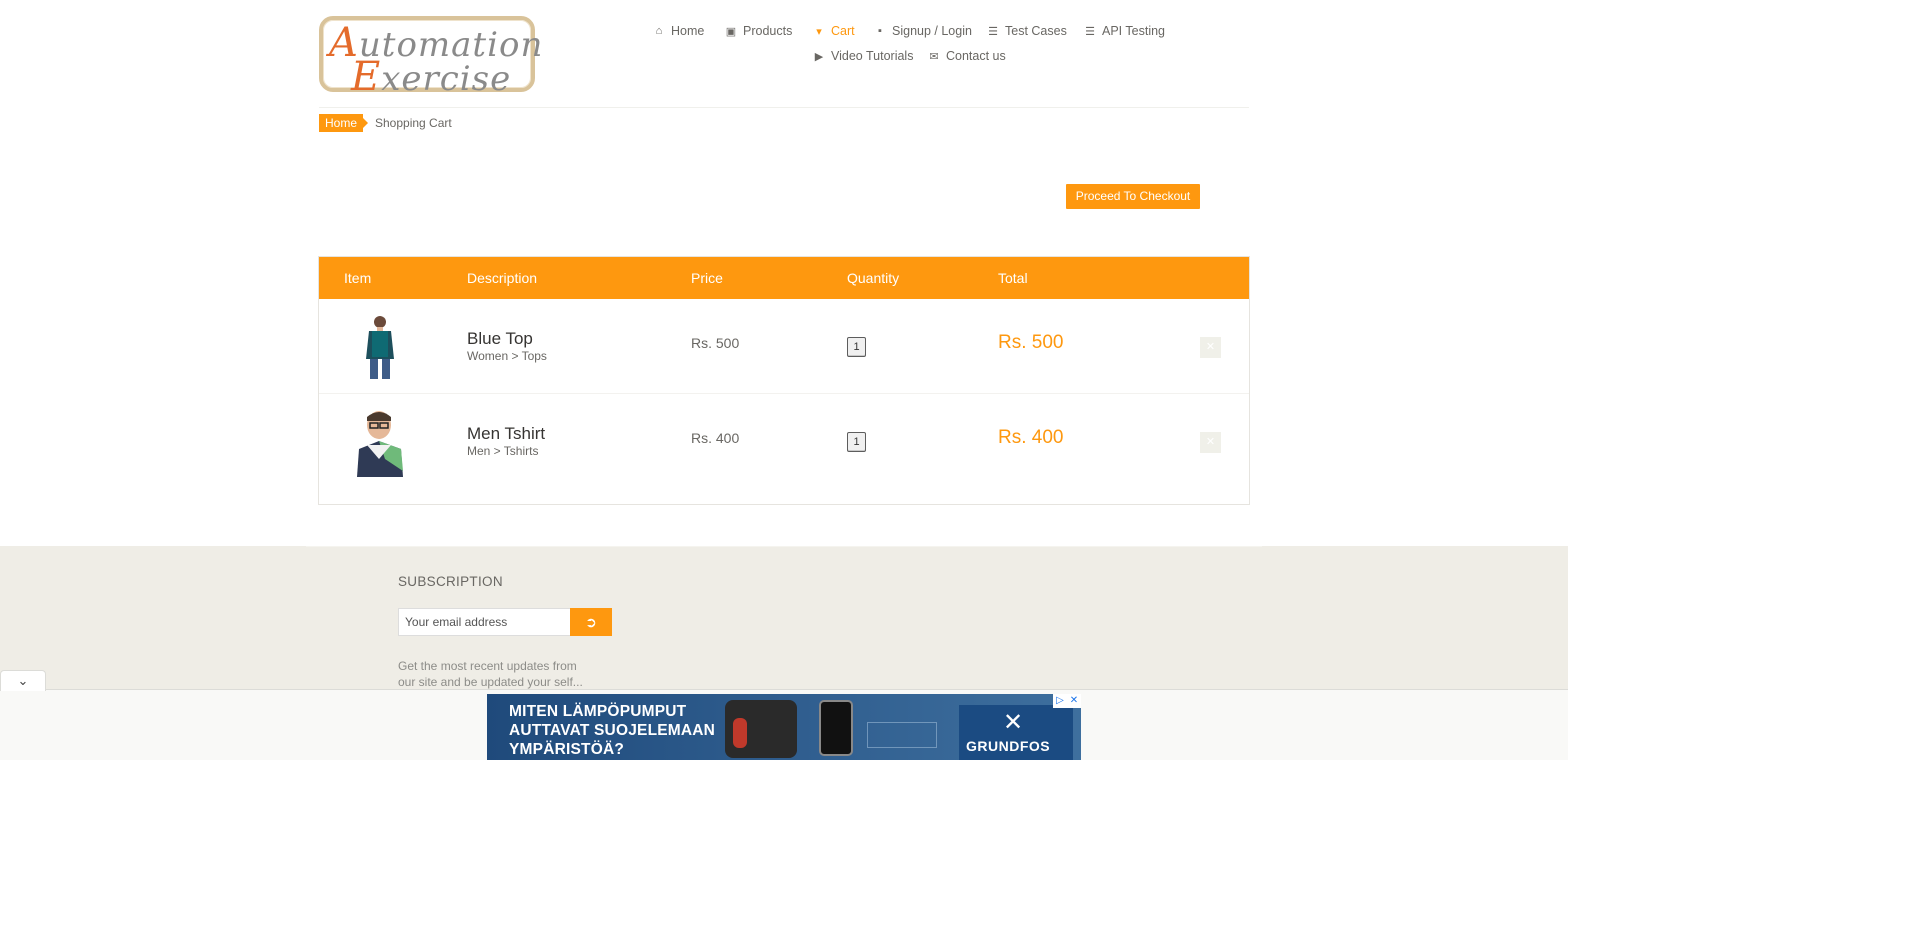  What do you see at coordinates (873, 278) in the screenshot?
I see `header-quantity: Quantity` at bounding box center [873, 278].